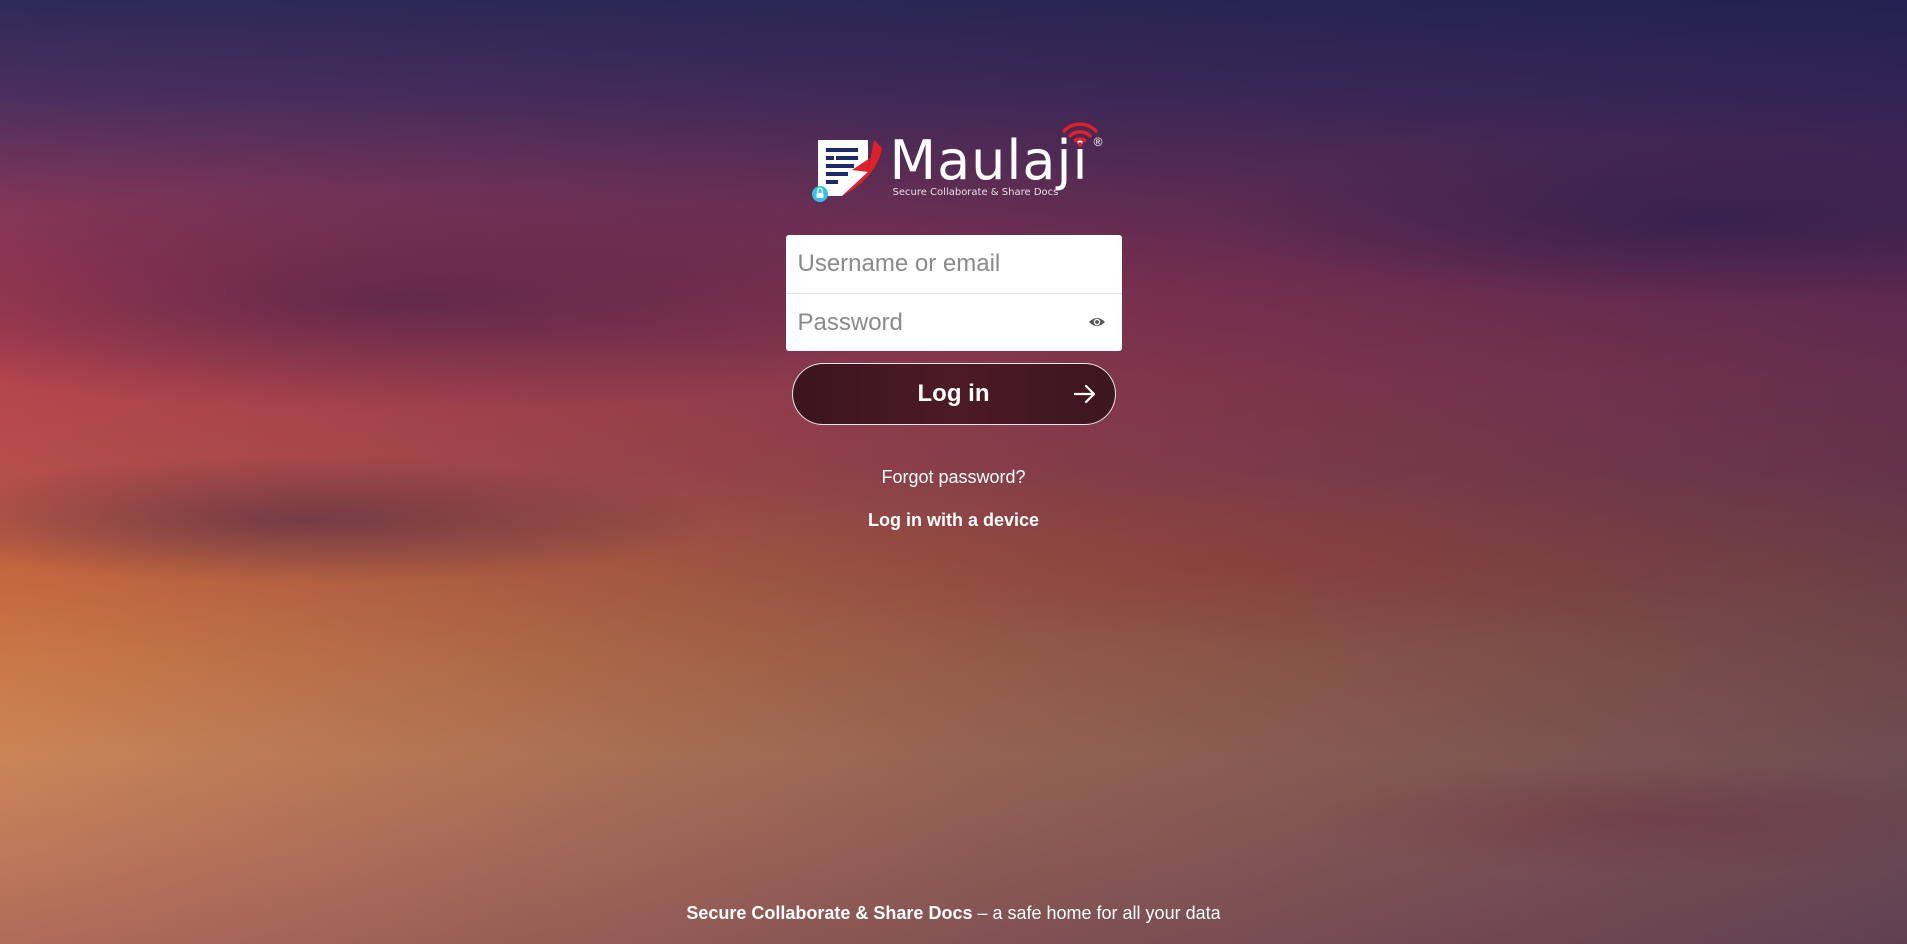 The image size is (1907, 944). I want to click on footer-slogan: – a safe home for all your data, so click(1096, 913).